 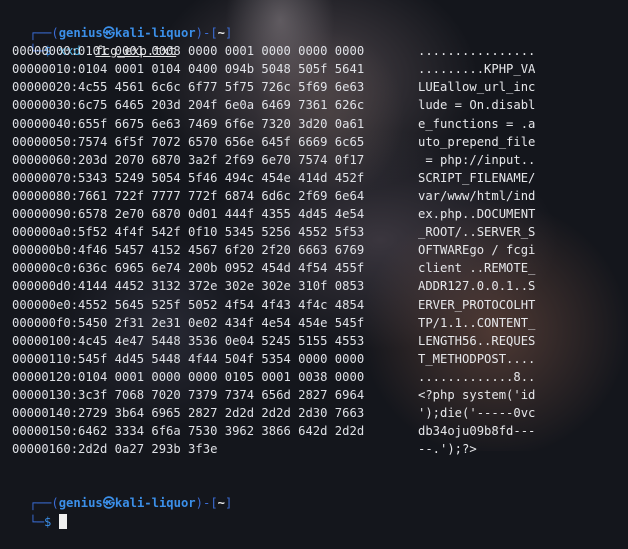 I want to click on command-line: └─$ xxd fcg_exp.txt, so click(x=314, y=41).